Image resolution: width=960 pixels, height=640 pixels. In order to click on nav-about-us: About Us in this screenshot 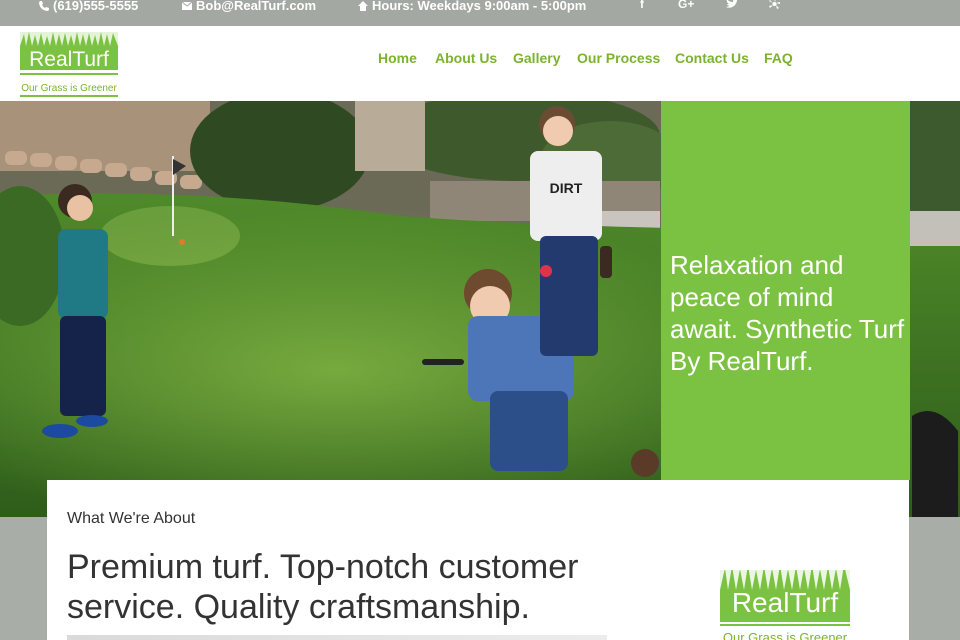, I will do `click(466, 58)`.